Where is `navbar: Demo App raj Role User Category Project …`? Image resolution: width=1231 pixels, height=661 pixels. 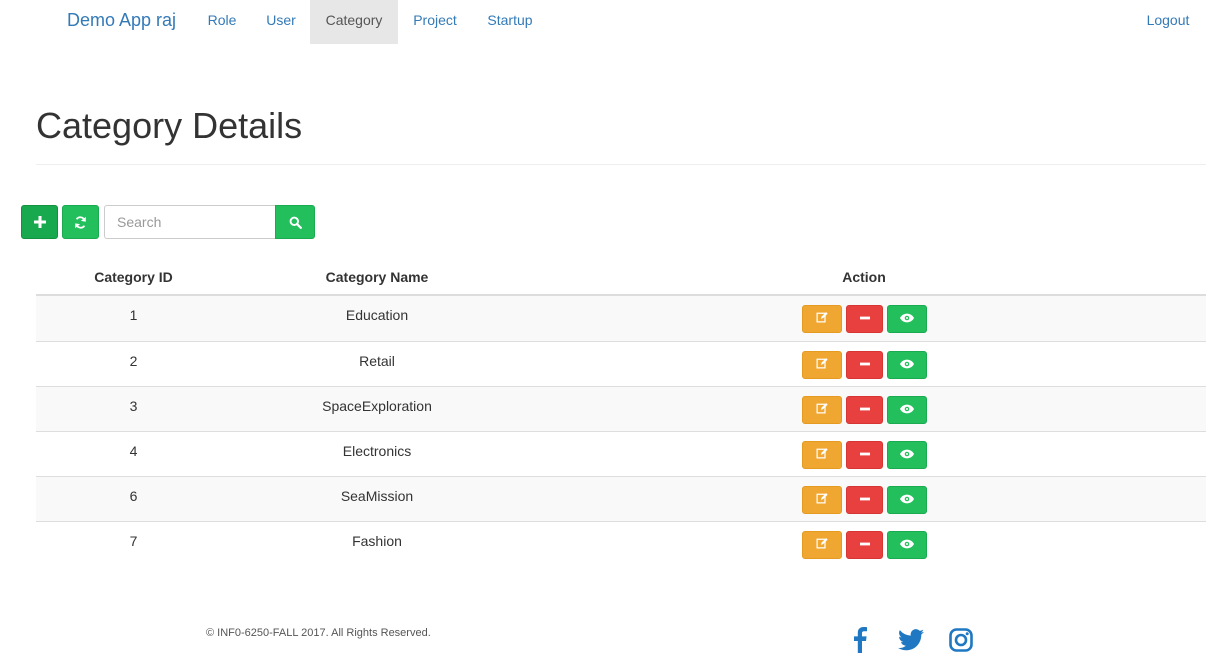
navbar: Demo App raj Role User Category Project … is located at coordinates (615, 22).